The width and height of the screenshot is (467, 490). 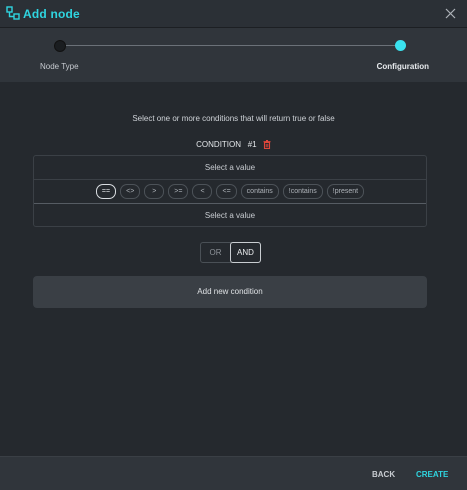 I want to click on operator-lte-chip: <=, so click(x=226, y=191).